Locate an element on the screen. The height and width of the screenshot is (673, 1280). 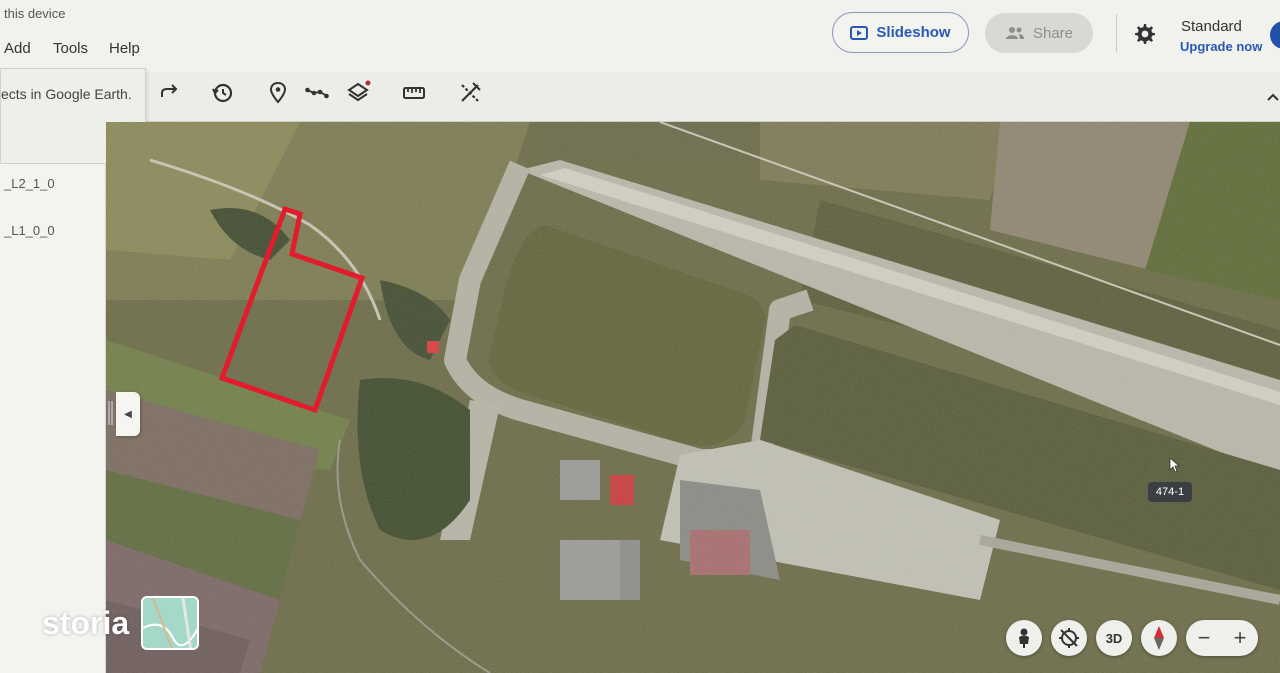
3d-label: 3D is located at coordinates (1114, 638).